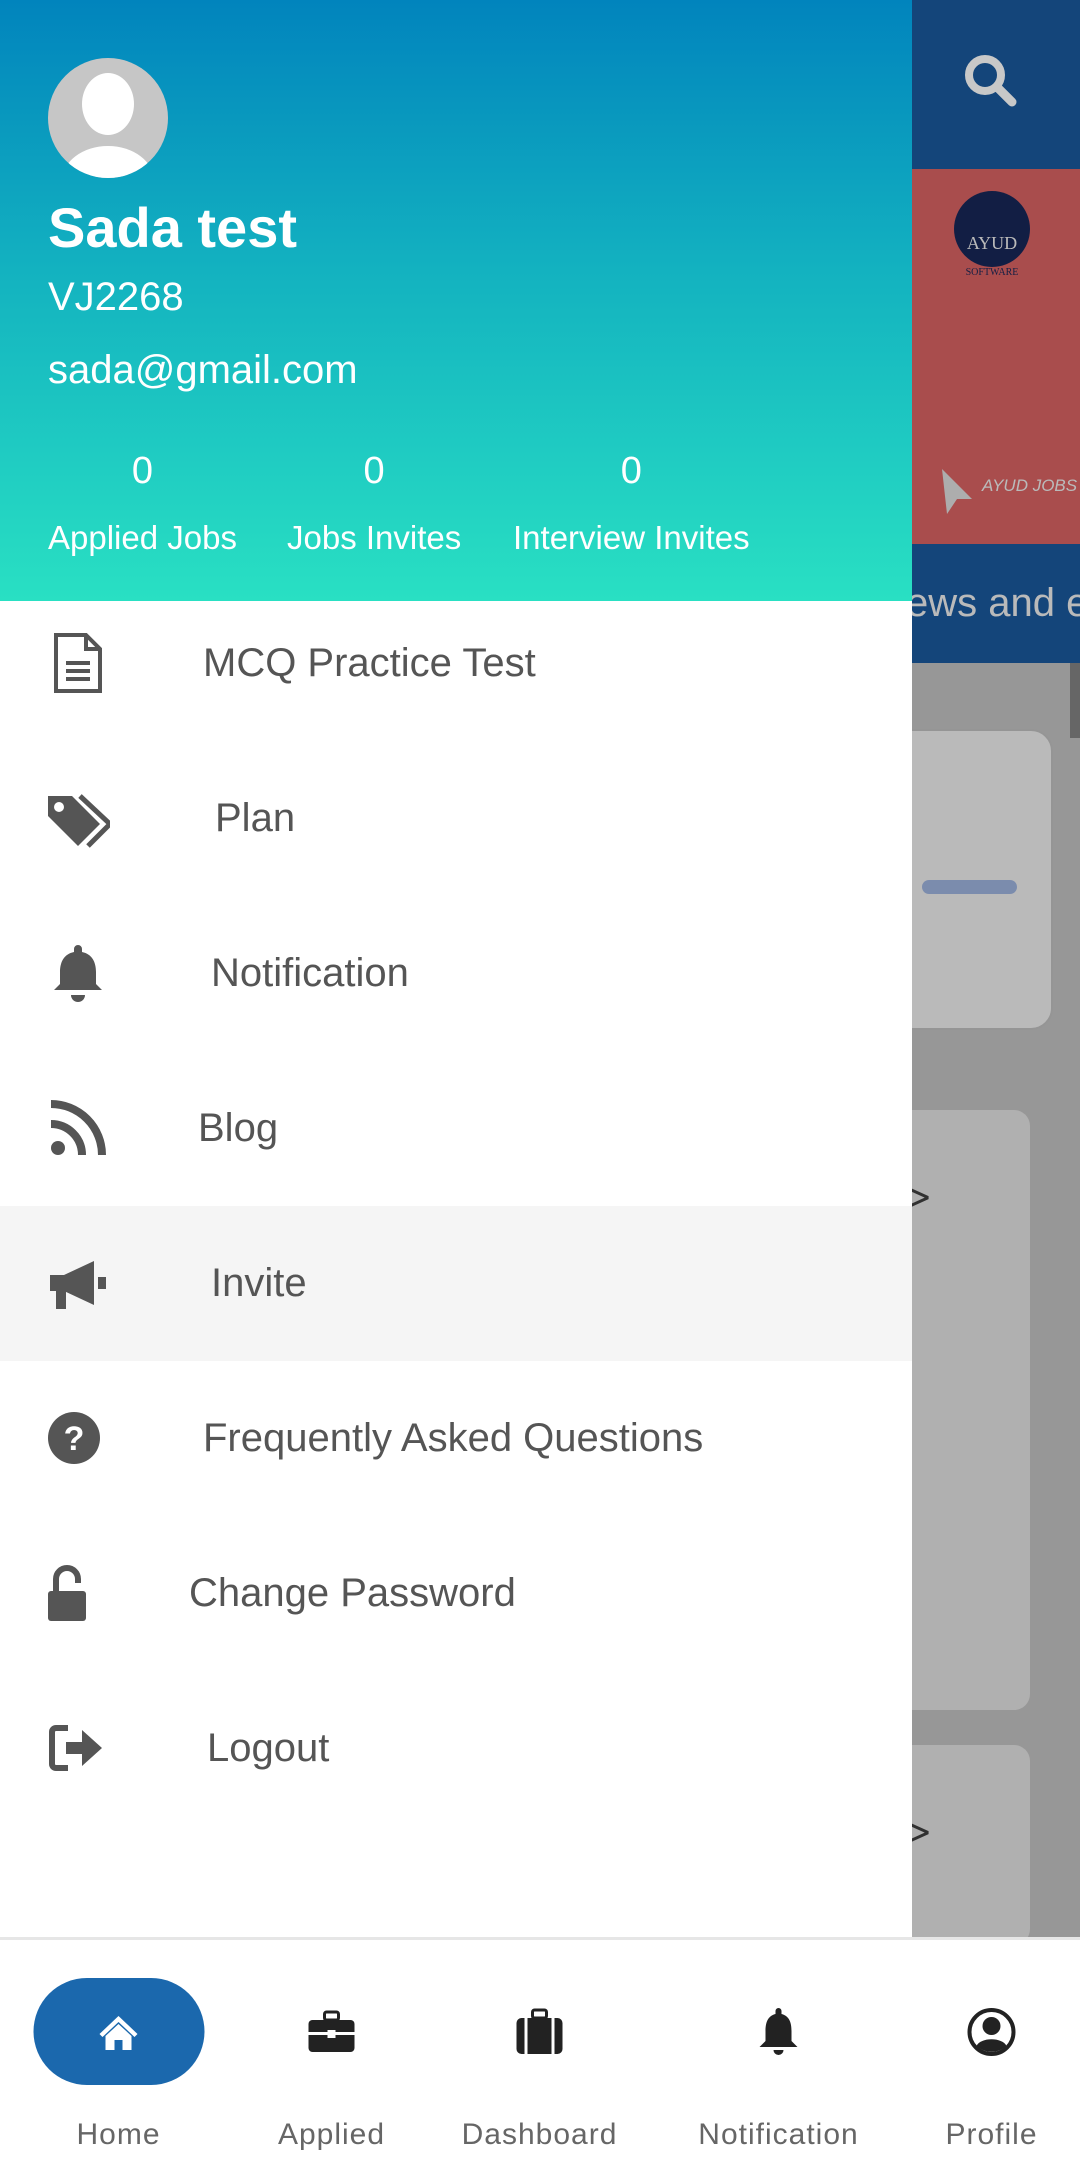  Describe the element at coordinates (78, 1285) in the screenshot. I see `megaphone-icon` at that location.